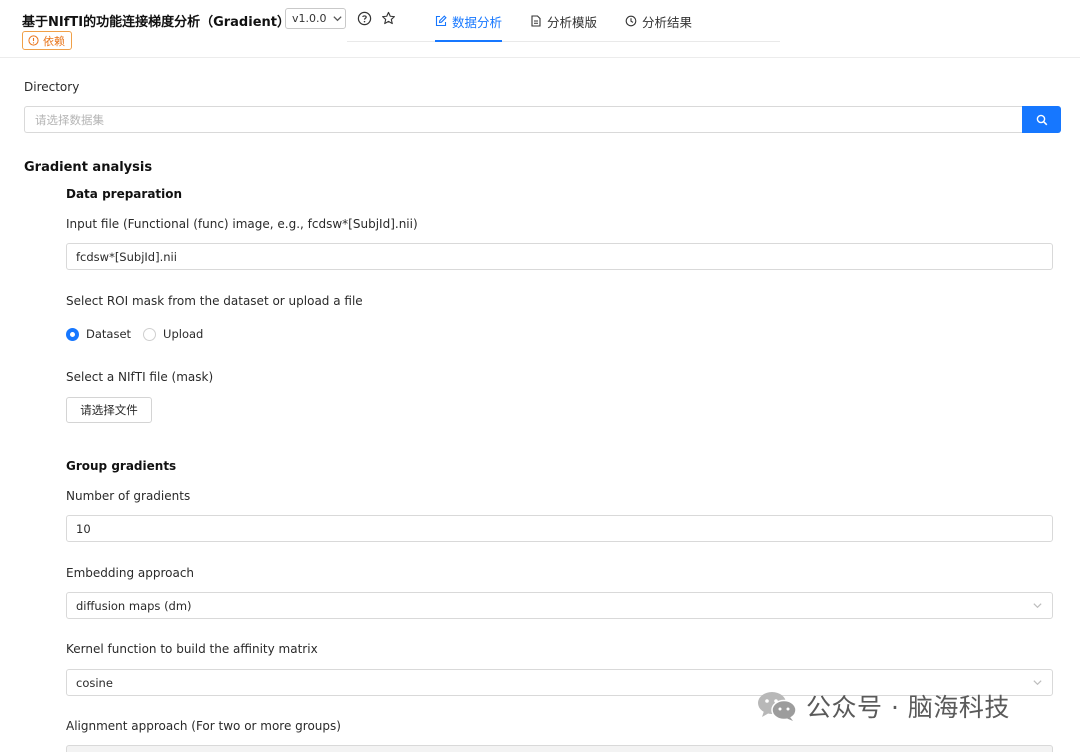 The image size is (1080, 752). I want to click on radio-dataset: Dataset, so click(98, 334).